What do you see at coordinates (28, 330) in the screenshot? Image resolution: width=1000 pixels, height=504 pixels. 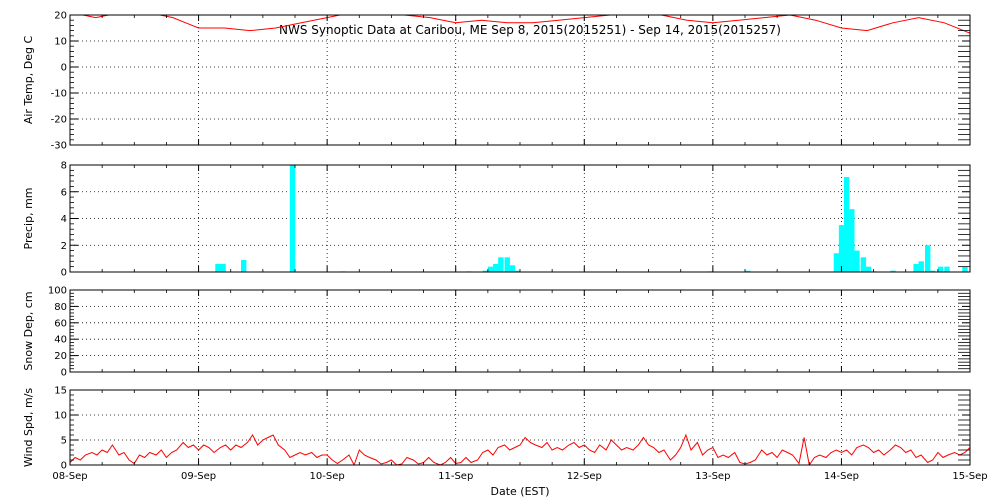 I see `y-axis-label: Snow Dep, cm` at bounding box center [28, 330].